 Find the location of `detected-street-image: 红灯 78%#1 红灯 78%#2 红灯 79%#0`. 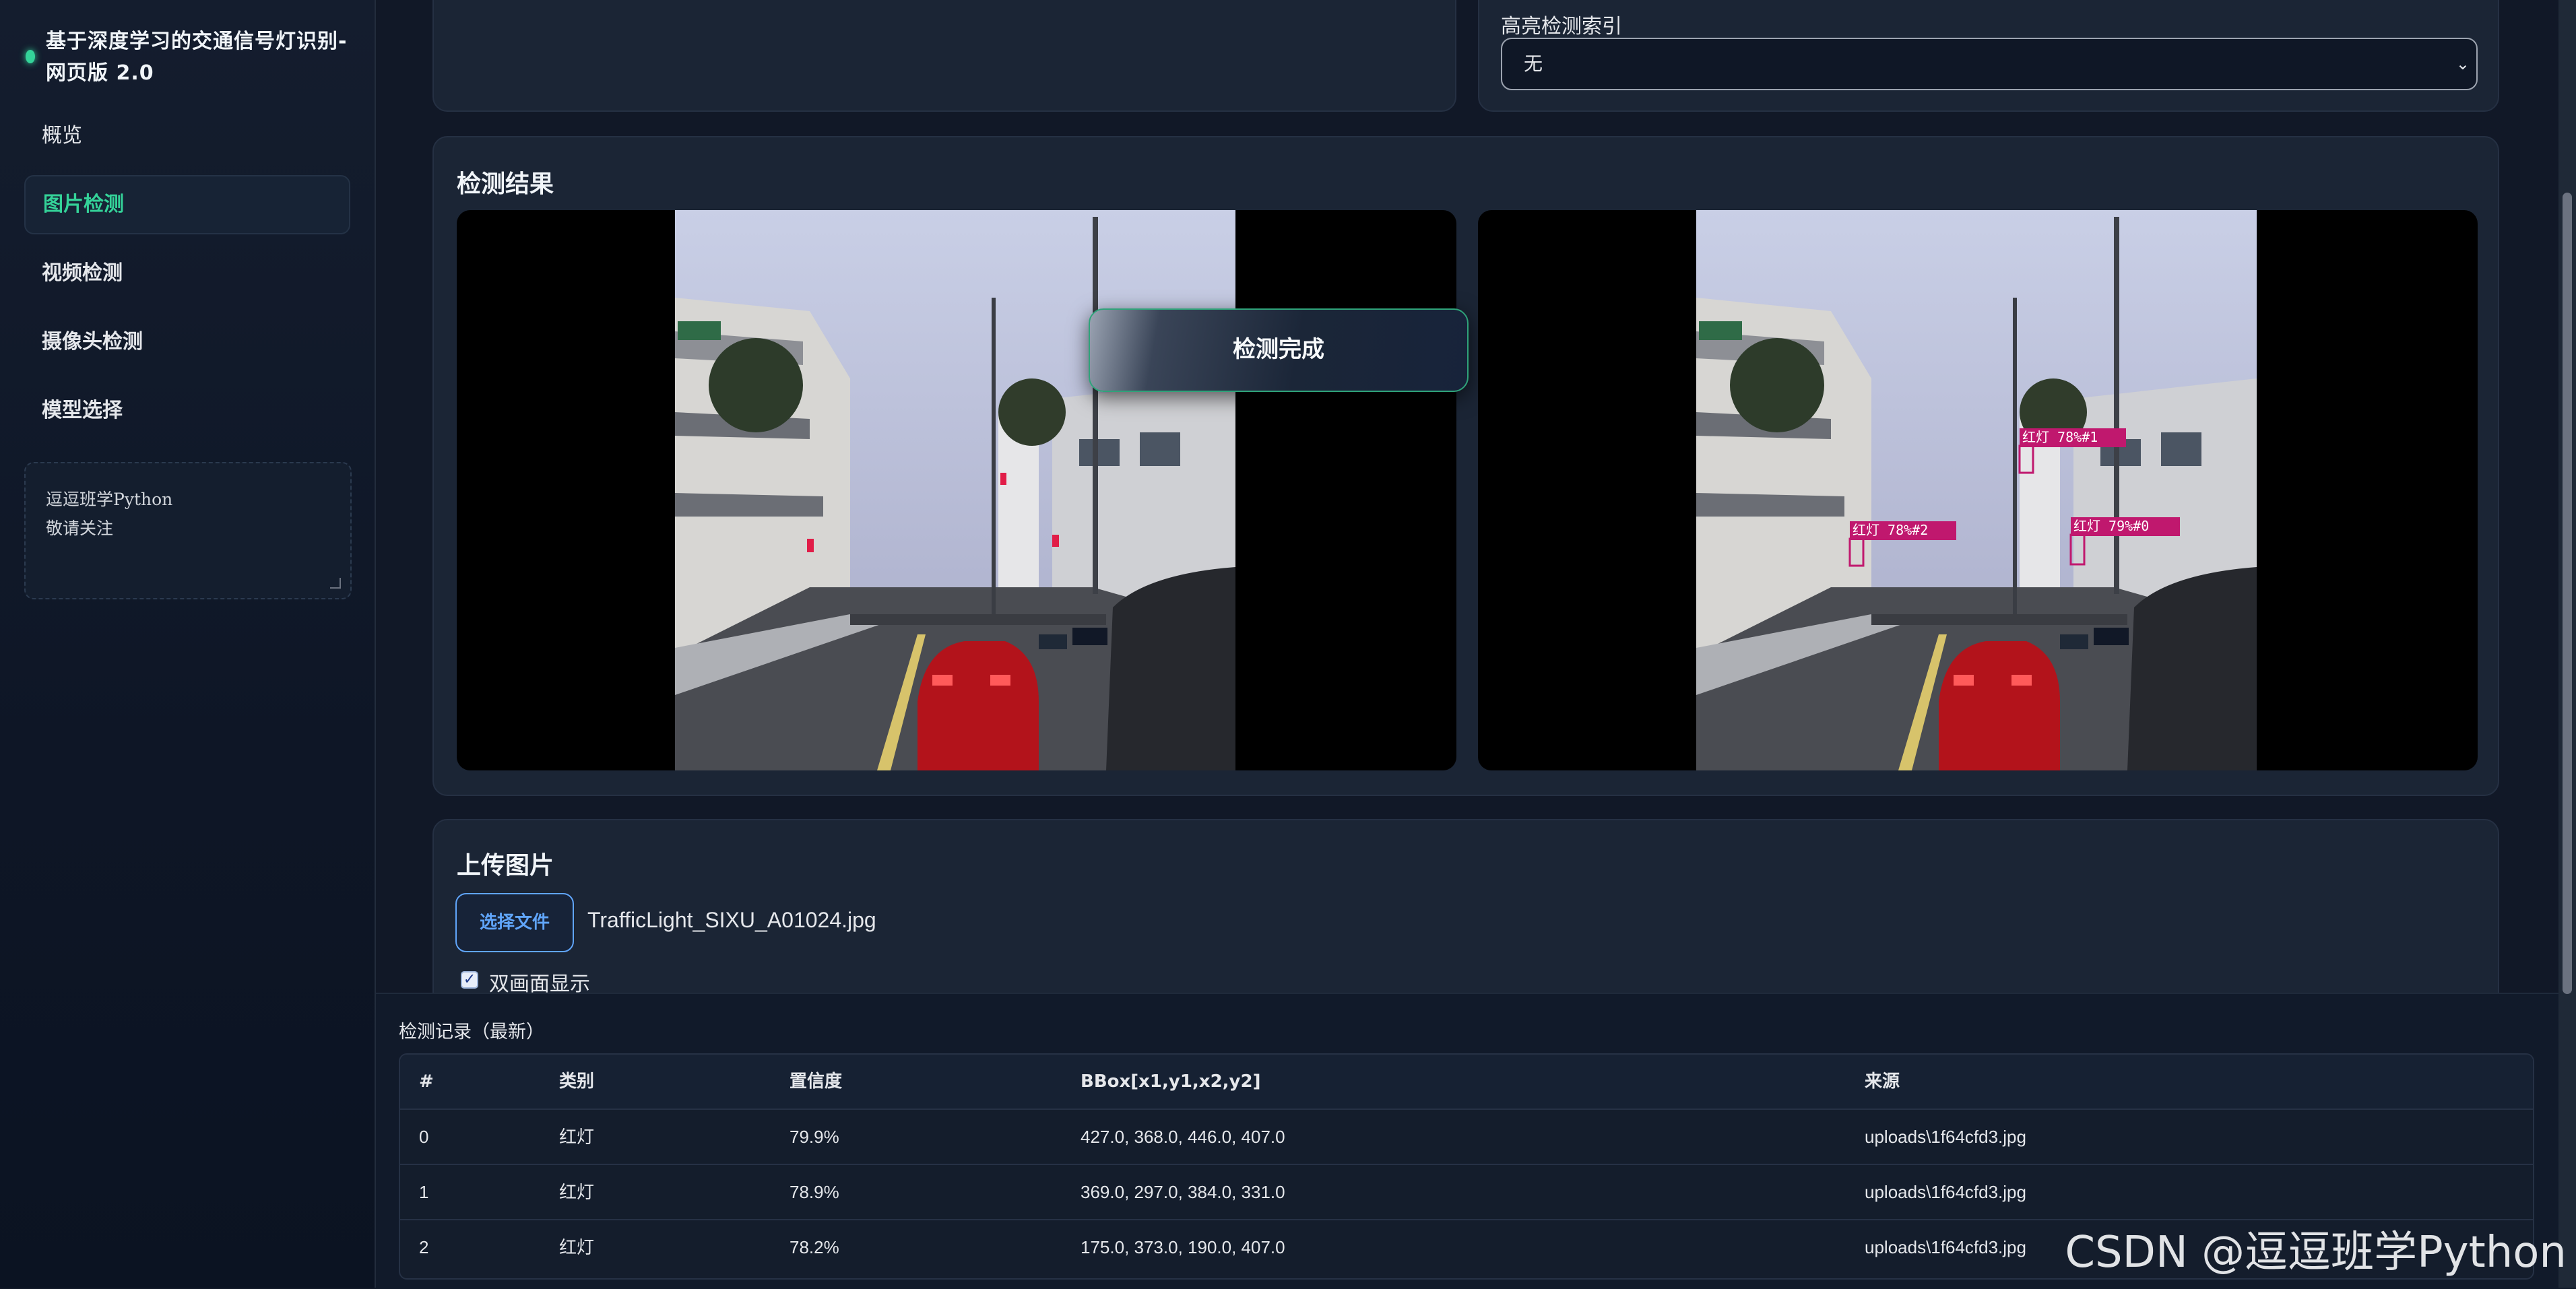

detected-street-image: 红灯 78%#1 红灯 78%#2 红灯 79%#0 is located at coordinates (1976, 490).